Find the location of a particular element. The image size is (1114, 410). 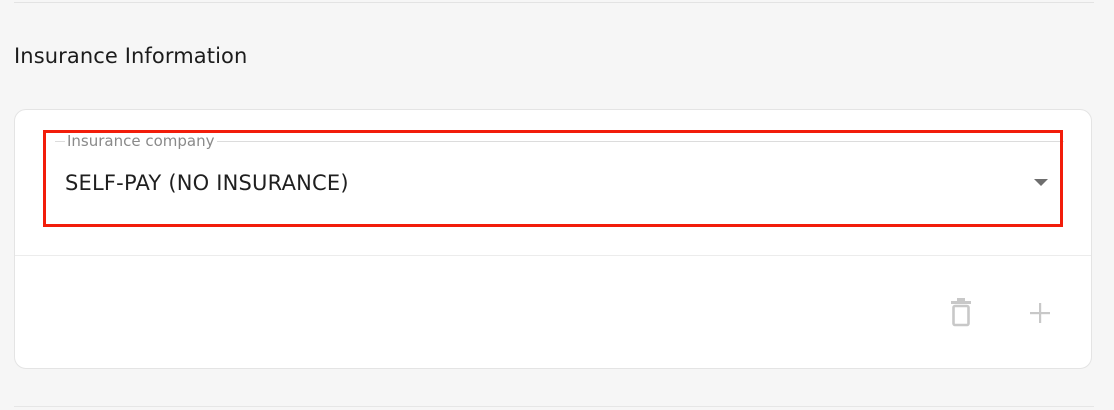

dropdown-arrow-icon is located at coordinates (1041, 182).